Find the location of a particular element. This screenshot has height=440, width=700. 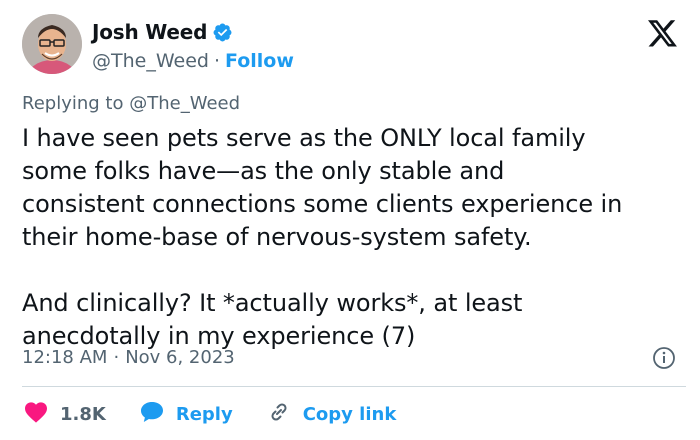

reply-button: Reply is located at coordinates (186, 414).